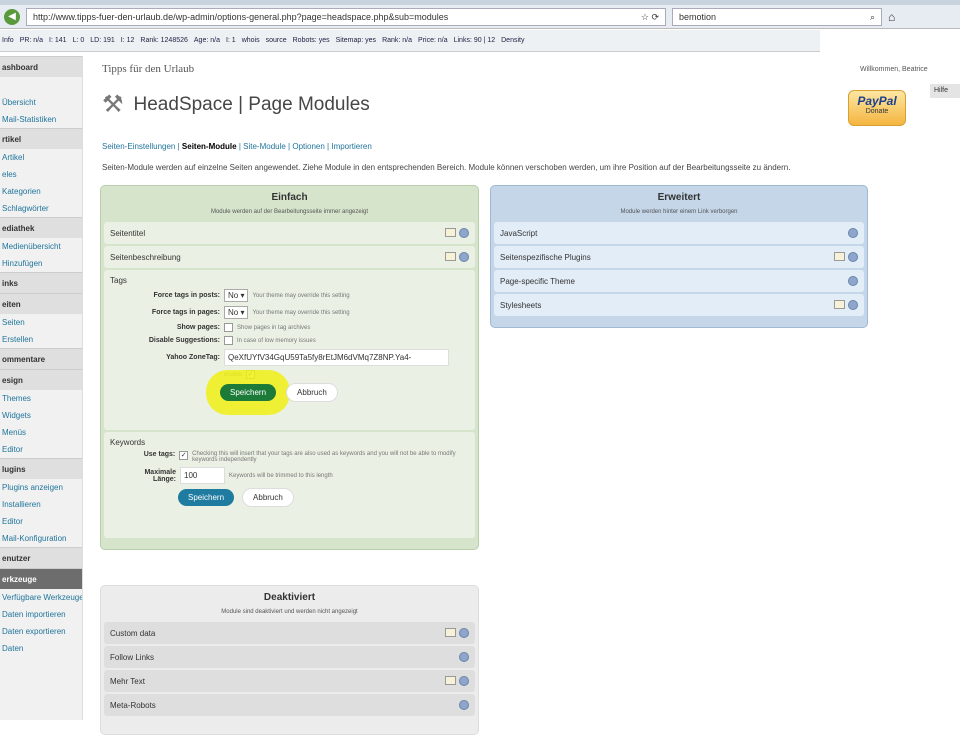 The height and width of the screenshot is (735, 960). What do you see at coordinates (58, 40) in the screenshot?
I see `seo-toolbar-item: I: 141` at bounding box center [58, 40].